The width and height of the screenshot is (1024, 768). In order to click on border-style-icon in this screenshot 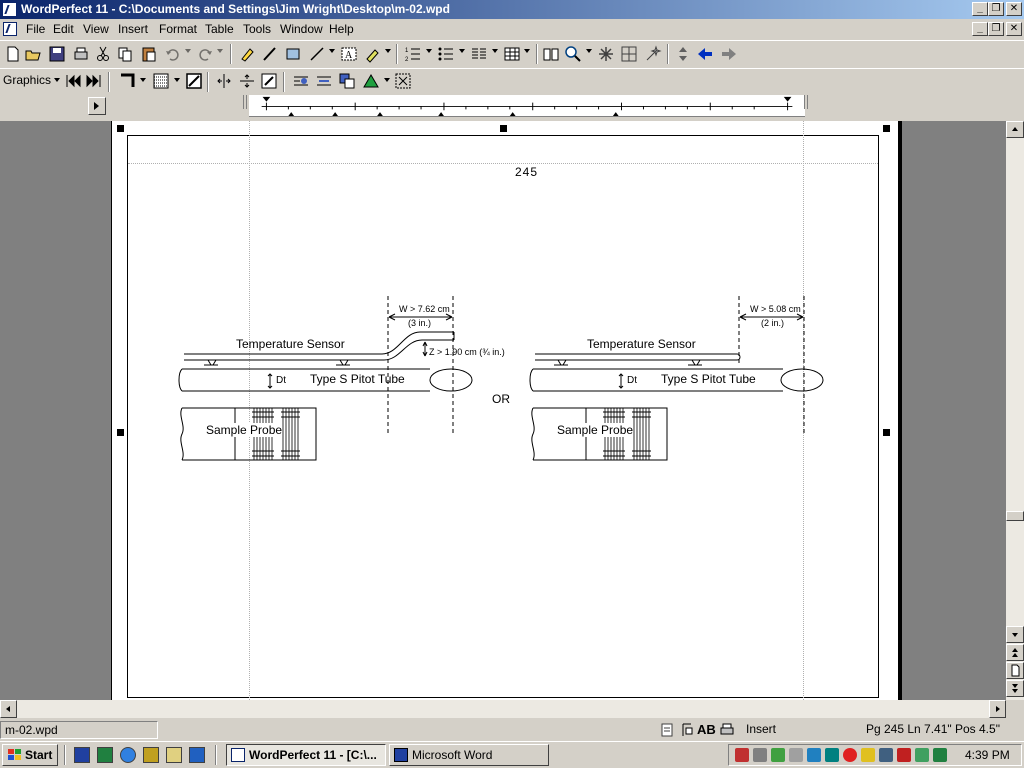, I will do `click(127, 81)`.